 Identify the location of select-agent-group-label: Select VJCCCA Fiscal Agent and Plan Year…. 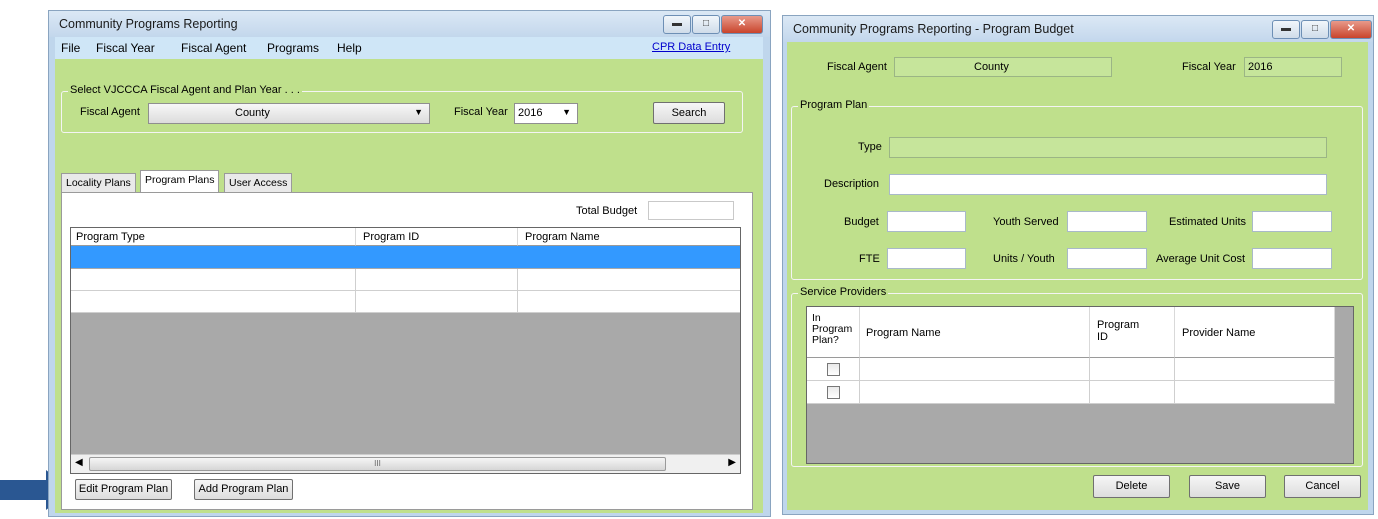
(185, 90).